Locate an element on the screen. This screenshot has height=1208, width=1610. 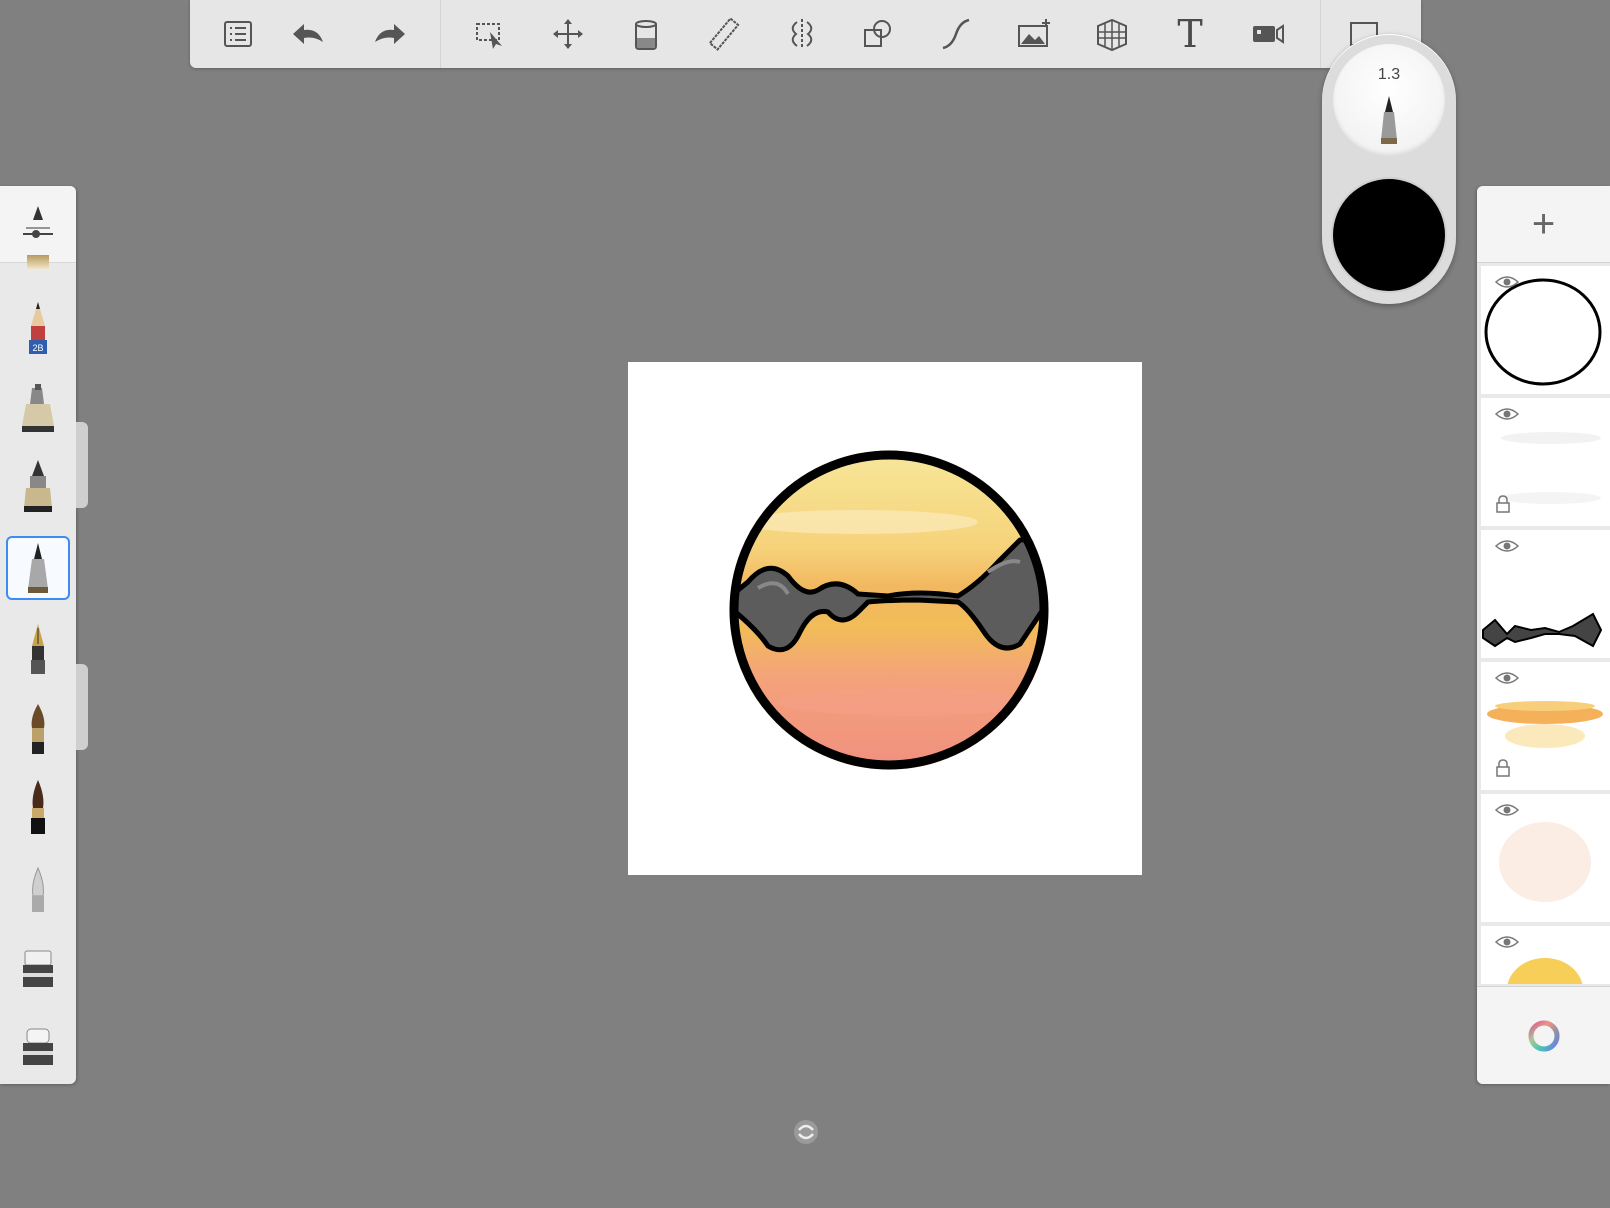
paintbrush-brush is located at coordinates (38, 730).